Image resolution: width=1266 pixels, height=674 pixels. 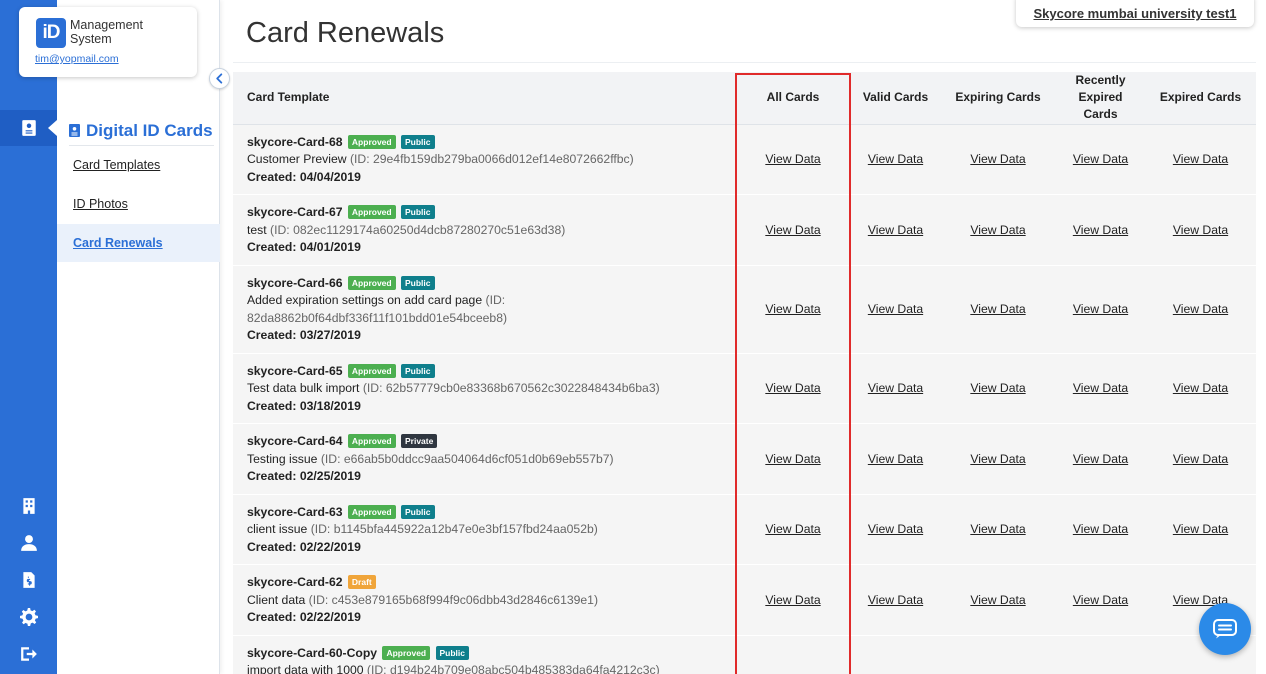 I want to click on card-template-name: skycore-Card-64, so click(x=295, y=441).